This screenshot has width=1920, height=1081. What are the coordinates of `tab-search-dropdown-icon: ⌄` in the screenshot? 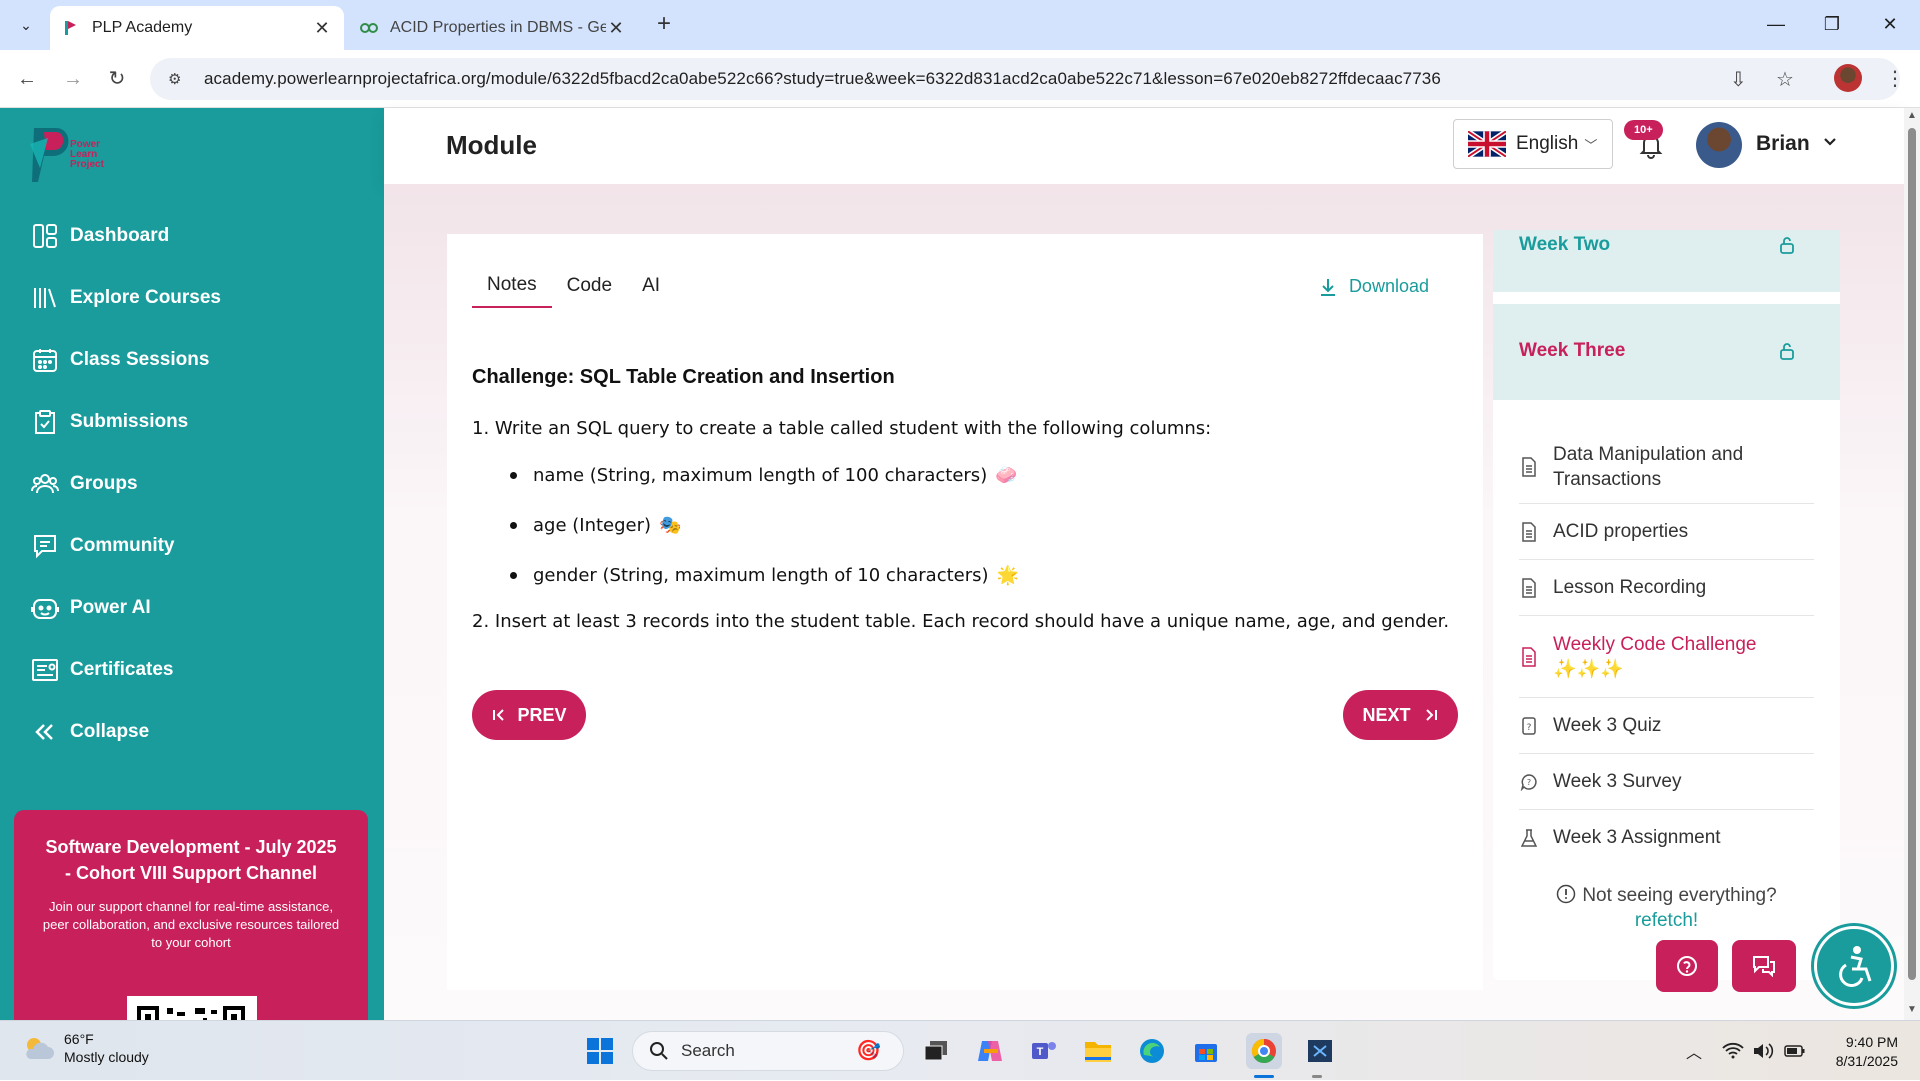 It's located at (26, 25).